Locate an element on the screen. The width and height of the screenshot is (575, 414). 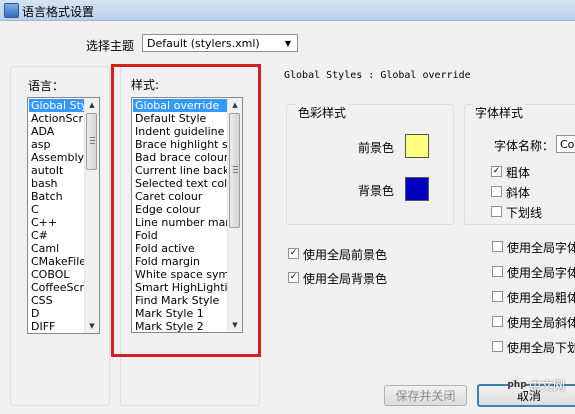
color-style-group is located at coordinates (370, 164).